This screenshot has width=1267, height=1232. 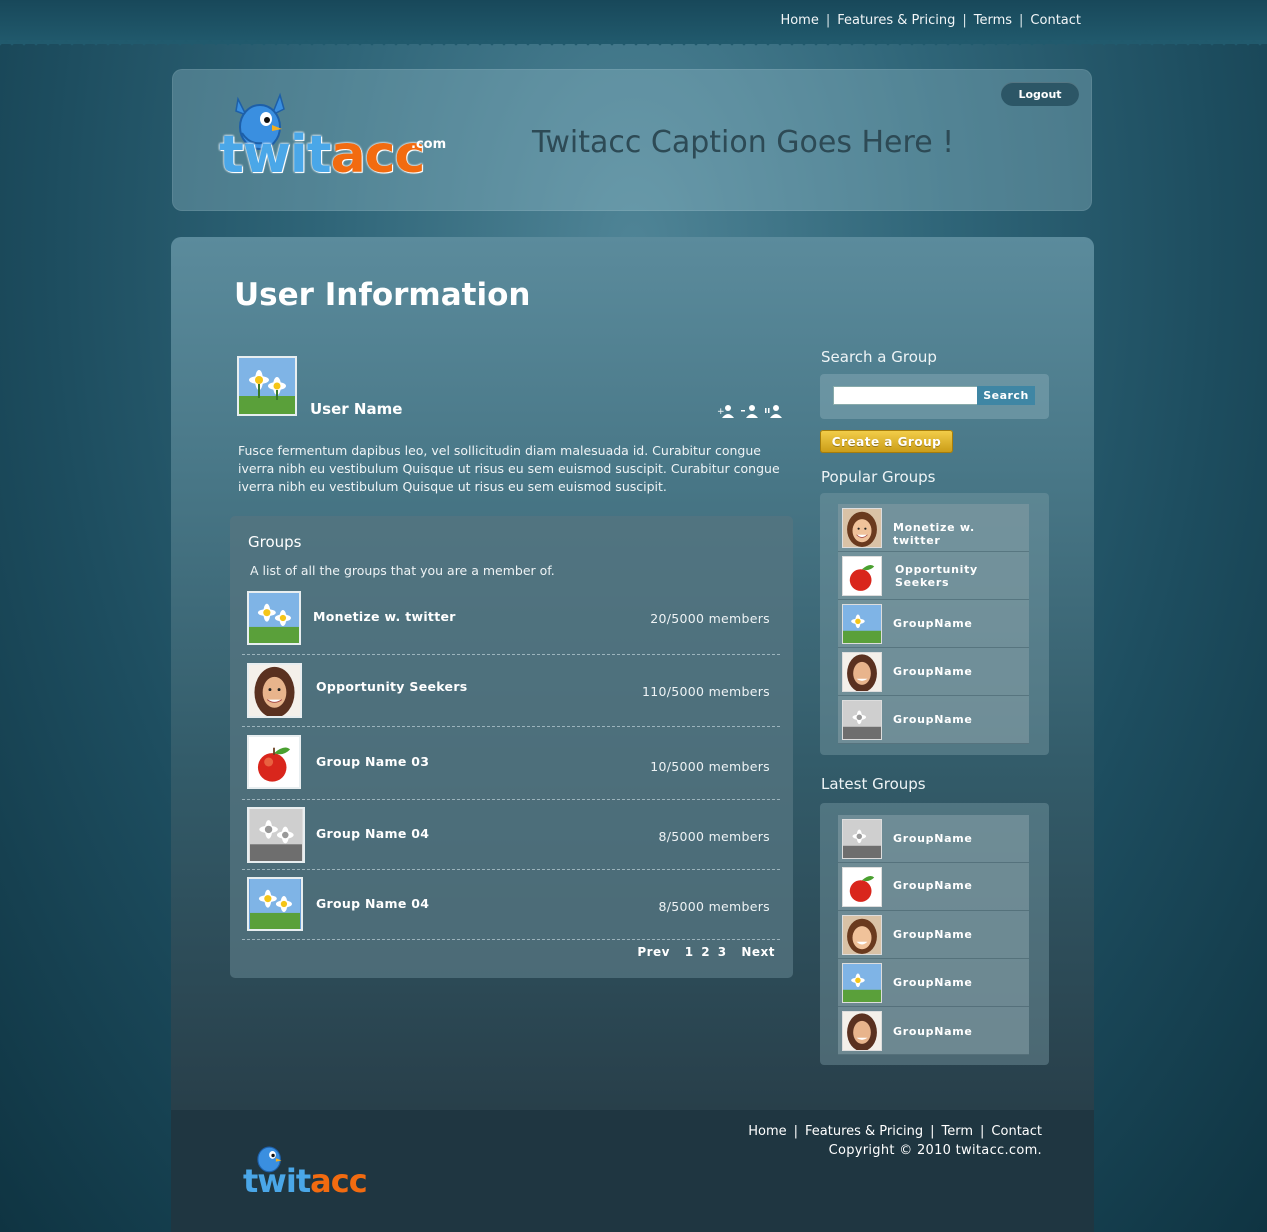 I want to click on block-user-icon, so click(x=774, y=411).